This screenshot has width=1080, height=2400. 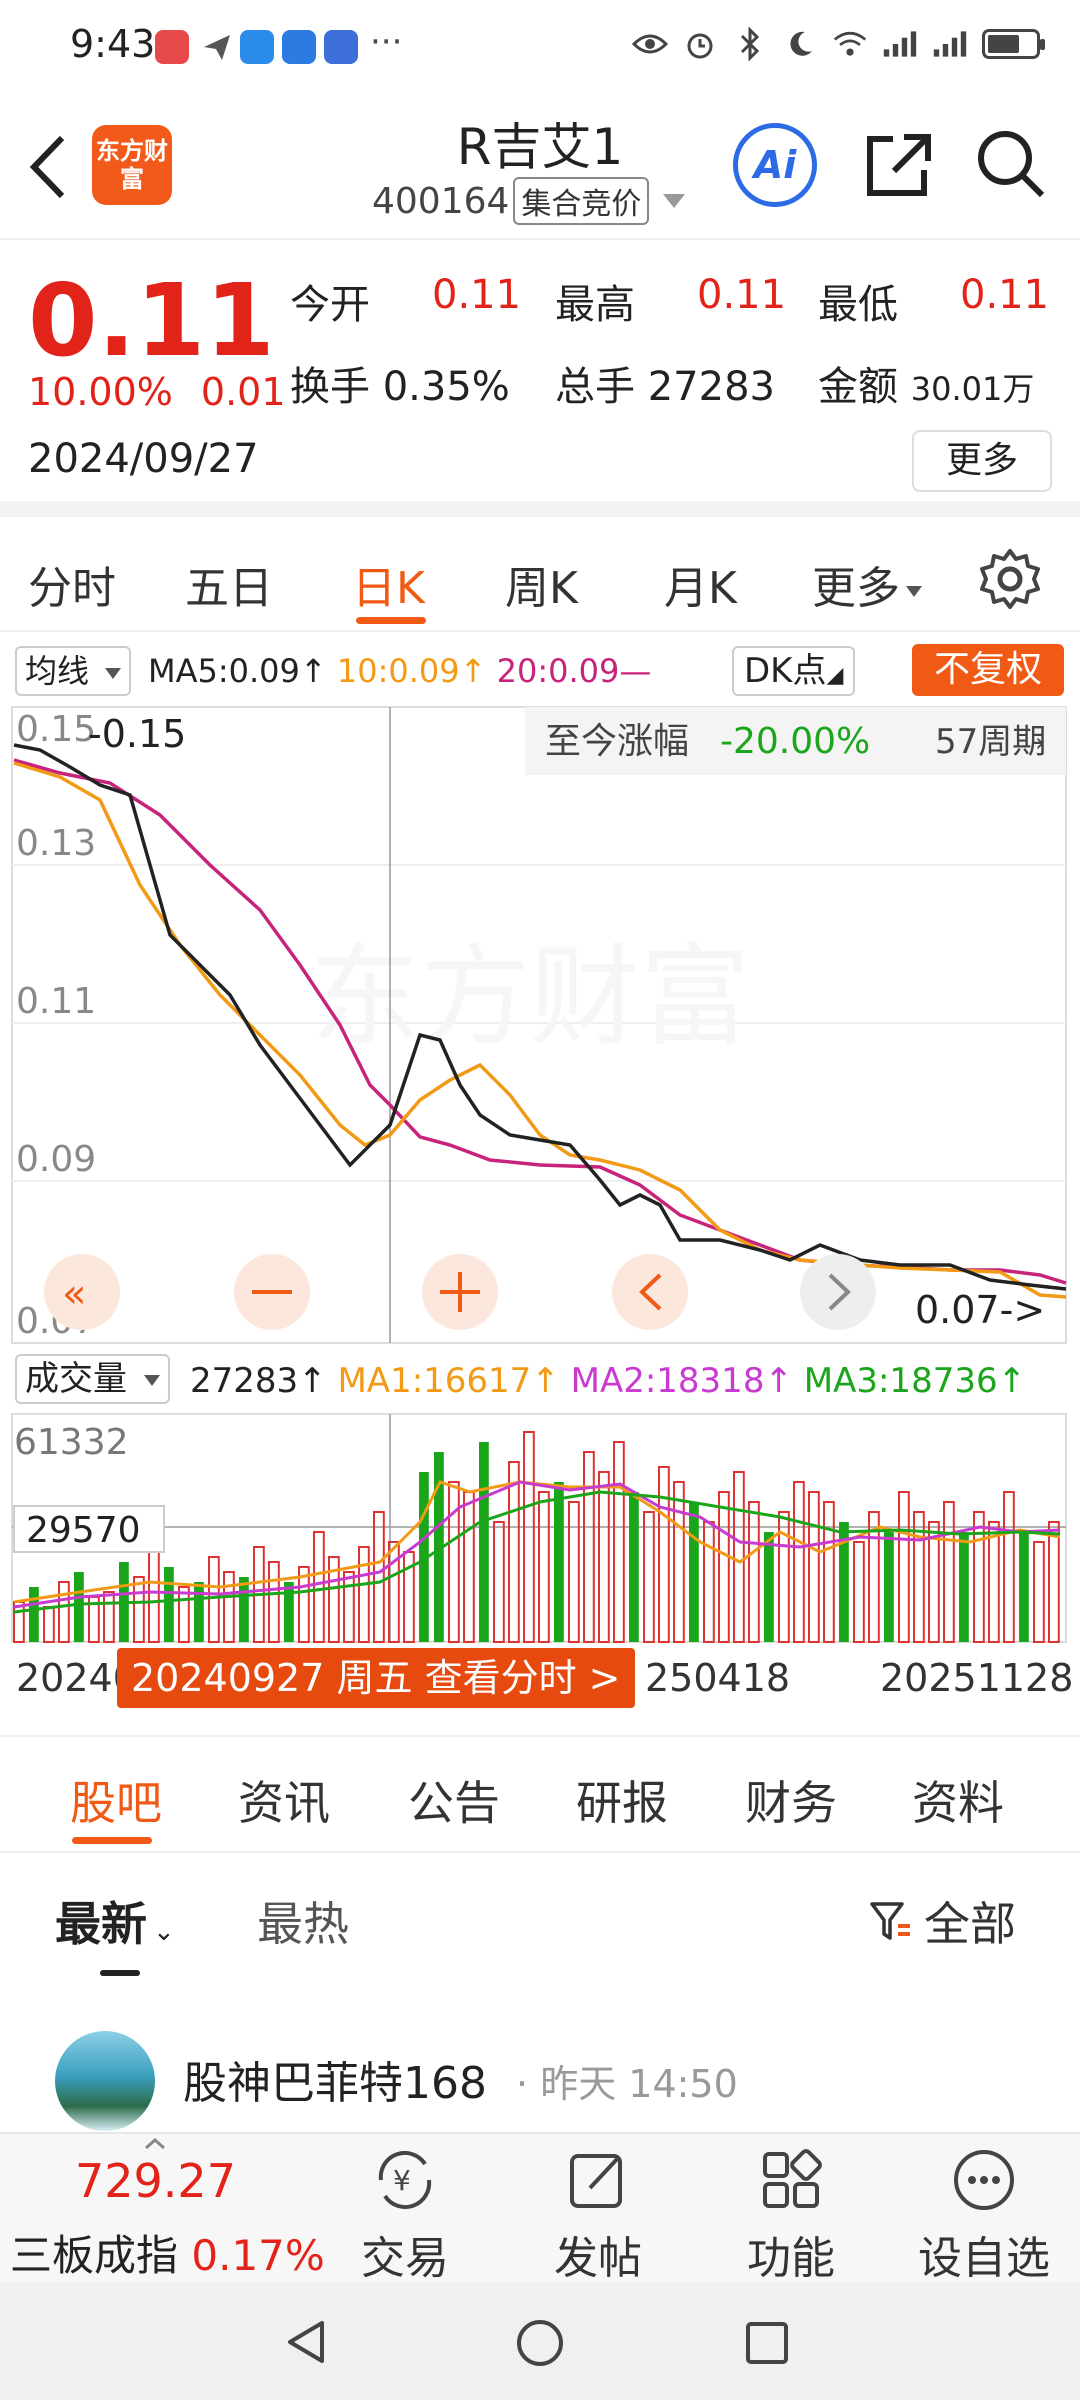 I want to click on dk-point-button: DK点◢, so click(x=794, y=671).